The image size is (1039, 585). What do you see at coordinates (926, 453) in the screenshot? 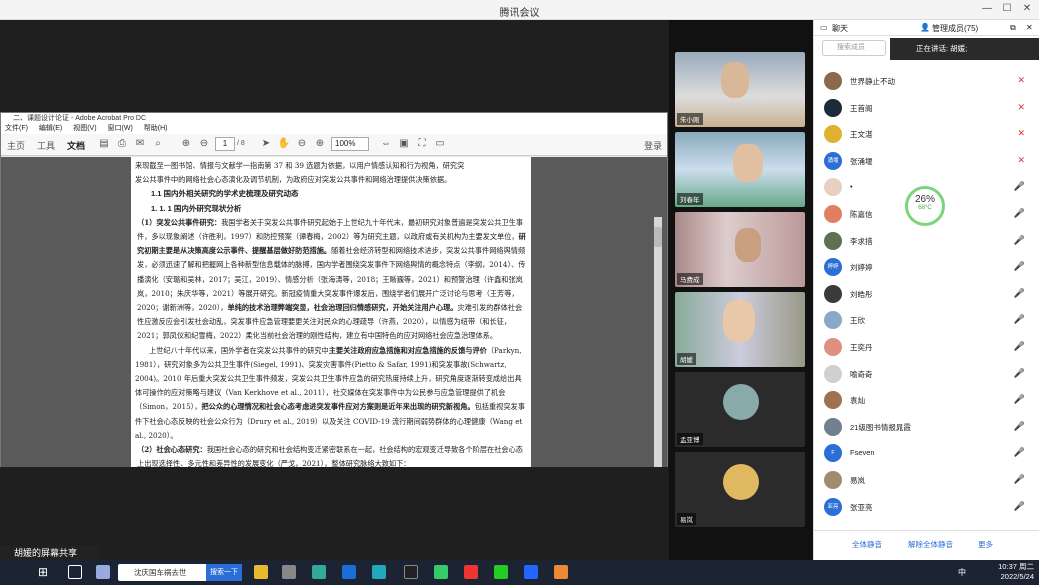
I see `member-row: F Fseven 🎤` at bounding box center [926, 453].